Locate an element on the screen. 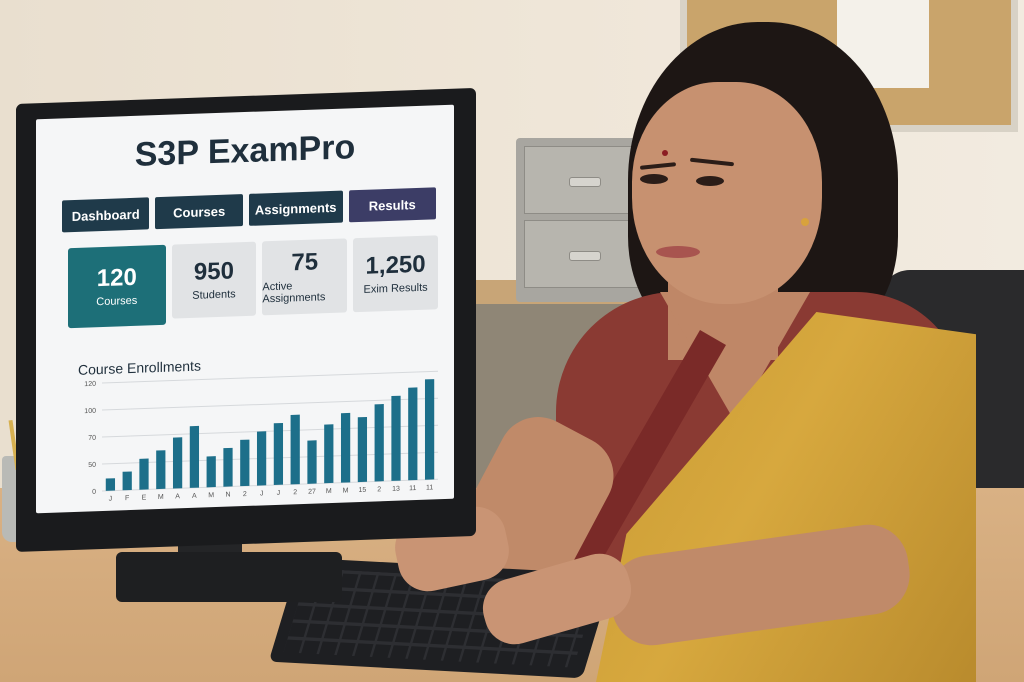 Image resolution: width=1024 pixels, height=682 pixels. y-tick-label: 70 is located at coordinates (92, 438).